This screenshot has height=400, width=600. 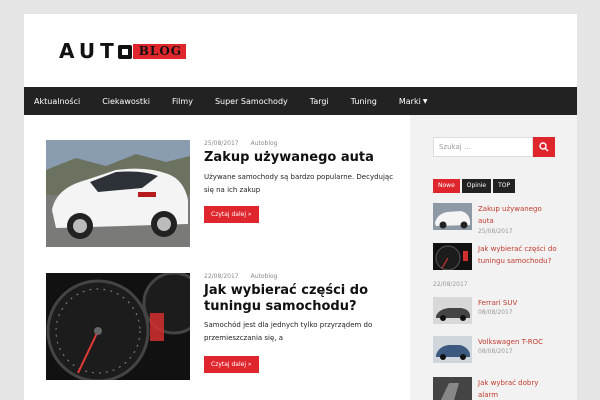 What do you see at coordinates (518, 342) in the screenshot?
I see `sidebar-post-title: Volkswagen T-ROC` at bounding box center [518, 342].